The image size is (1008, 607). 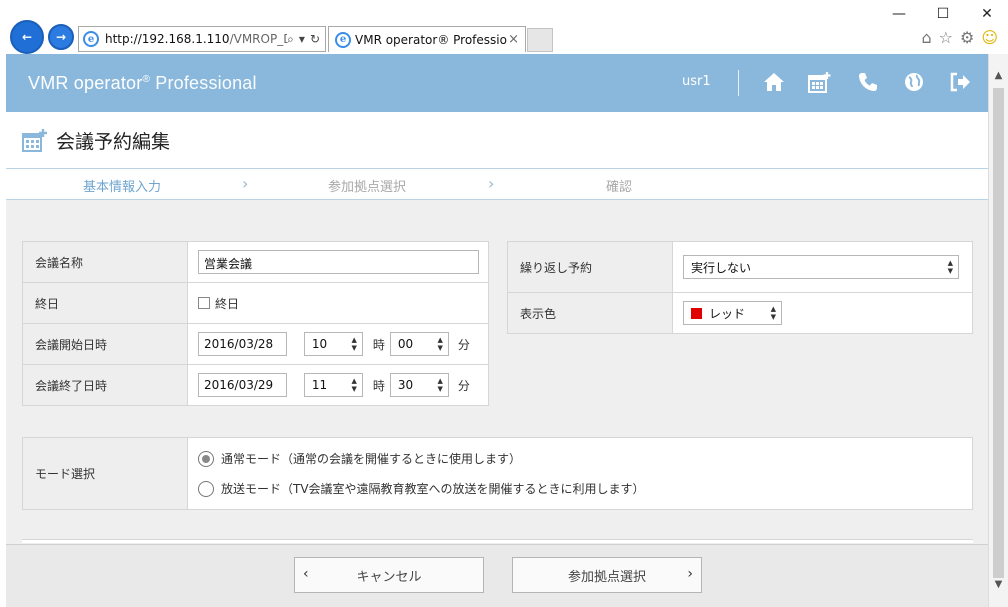 I want to click on radio-normal, so click(x=206, y=458).